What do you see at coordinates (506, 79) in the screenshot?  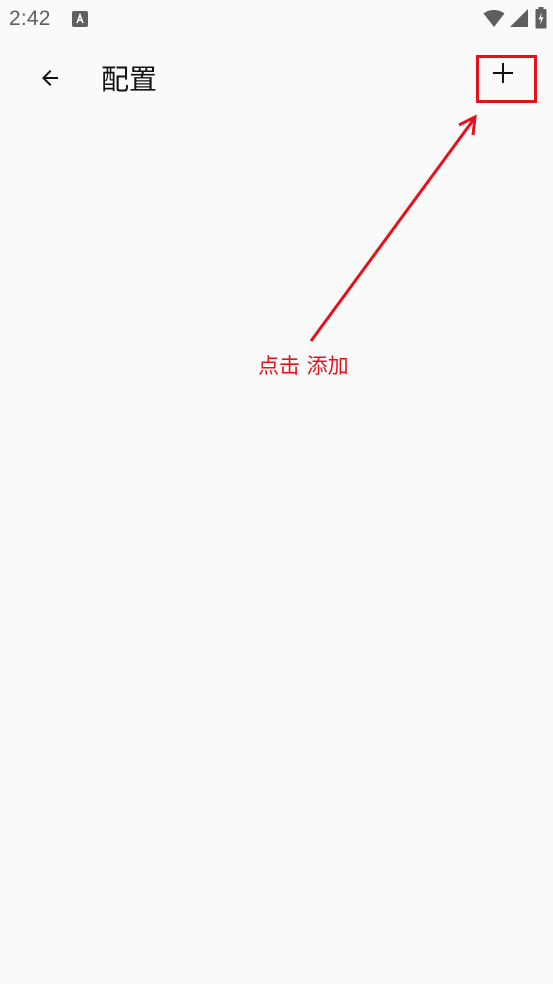 I see `highlight-box` at bounding box center [506, 79].